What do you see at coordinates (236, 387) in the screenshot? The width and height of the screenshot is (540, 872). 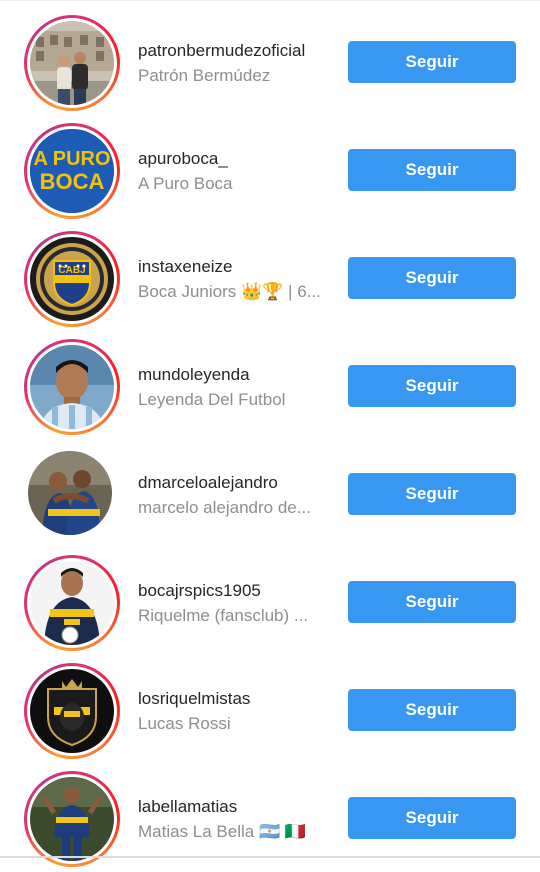 I see `account-text: mundoleyenda Leyenda Del Futbol` at bounding box center [236, 387].